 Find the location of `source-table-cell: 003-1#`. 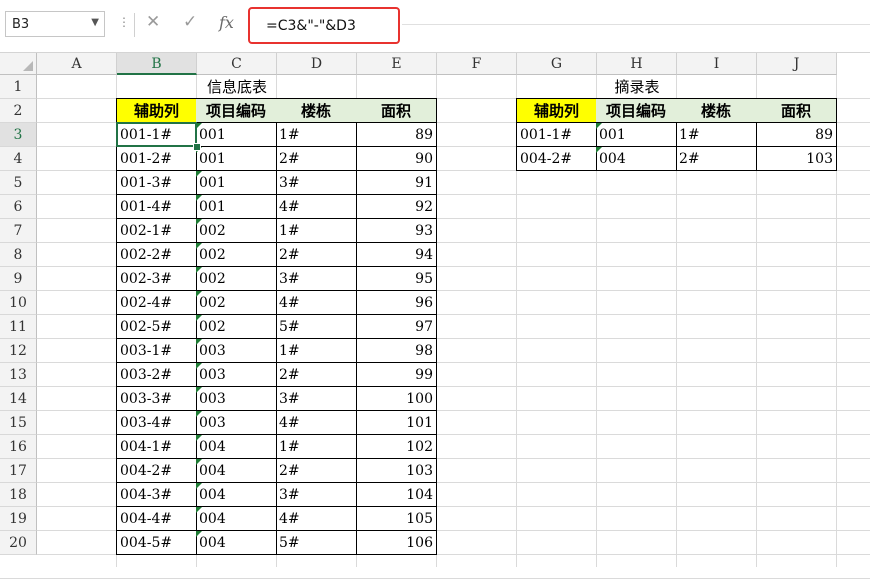

source-table-cell: 003-1# is located at coordinates (156, 351).